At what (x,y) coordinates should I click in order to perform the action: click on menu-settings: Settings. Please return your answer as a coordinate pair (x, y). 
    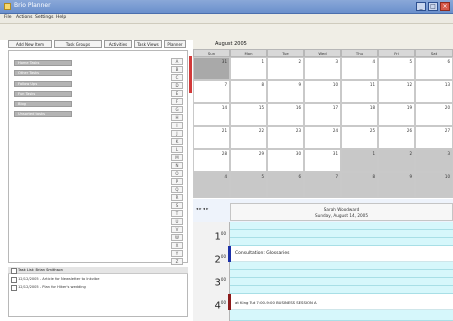
    Looking at the image, I should click on (44, 17).